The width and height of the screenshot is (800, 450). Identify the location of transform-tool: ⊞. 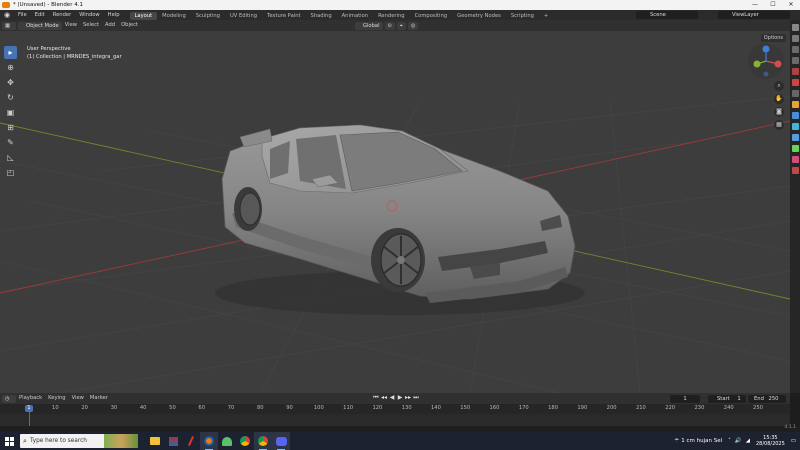
(10, 127).